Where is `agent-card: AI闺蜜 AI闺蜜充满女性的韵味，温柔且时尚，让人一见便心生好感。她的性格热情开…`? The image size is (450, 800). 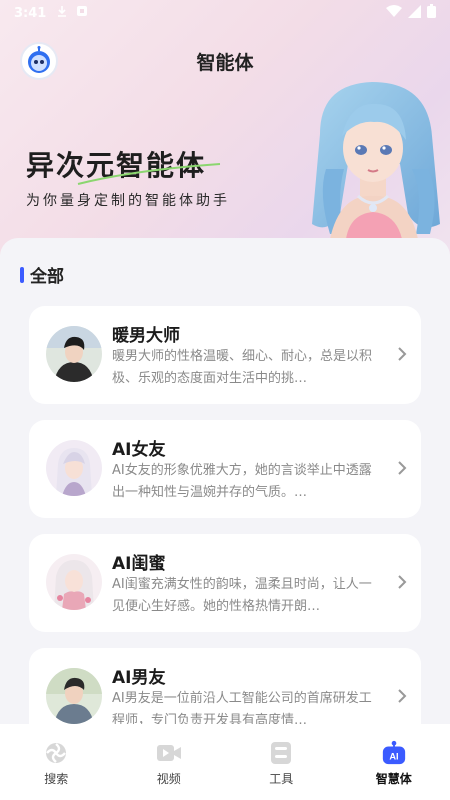 agent-card: AI闺蜜 AI闺蜜充满女性的韵味，温柔且时尚，让人一见便心生好感。她的性格热情开… is located at coordinates (225, 583).